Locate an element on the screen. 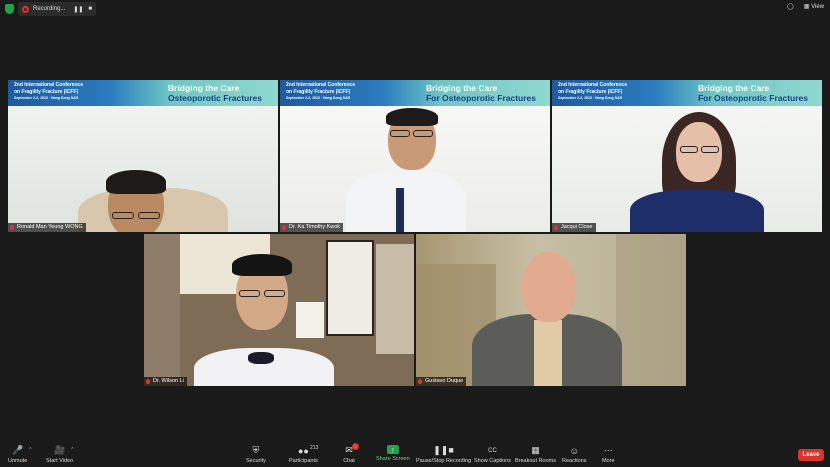  view-label: View is located at coordinates (817, 7).